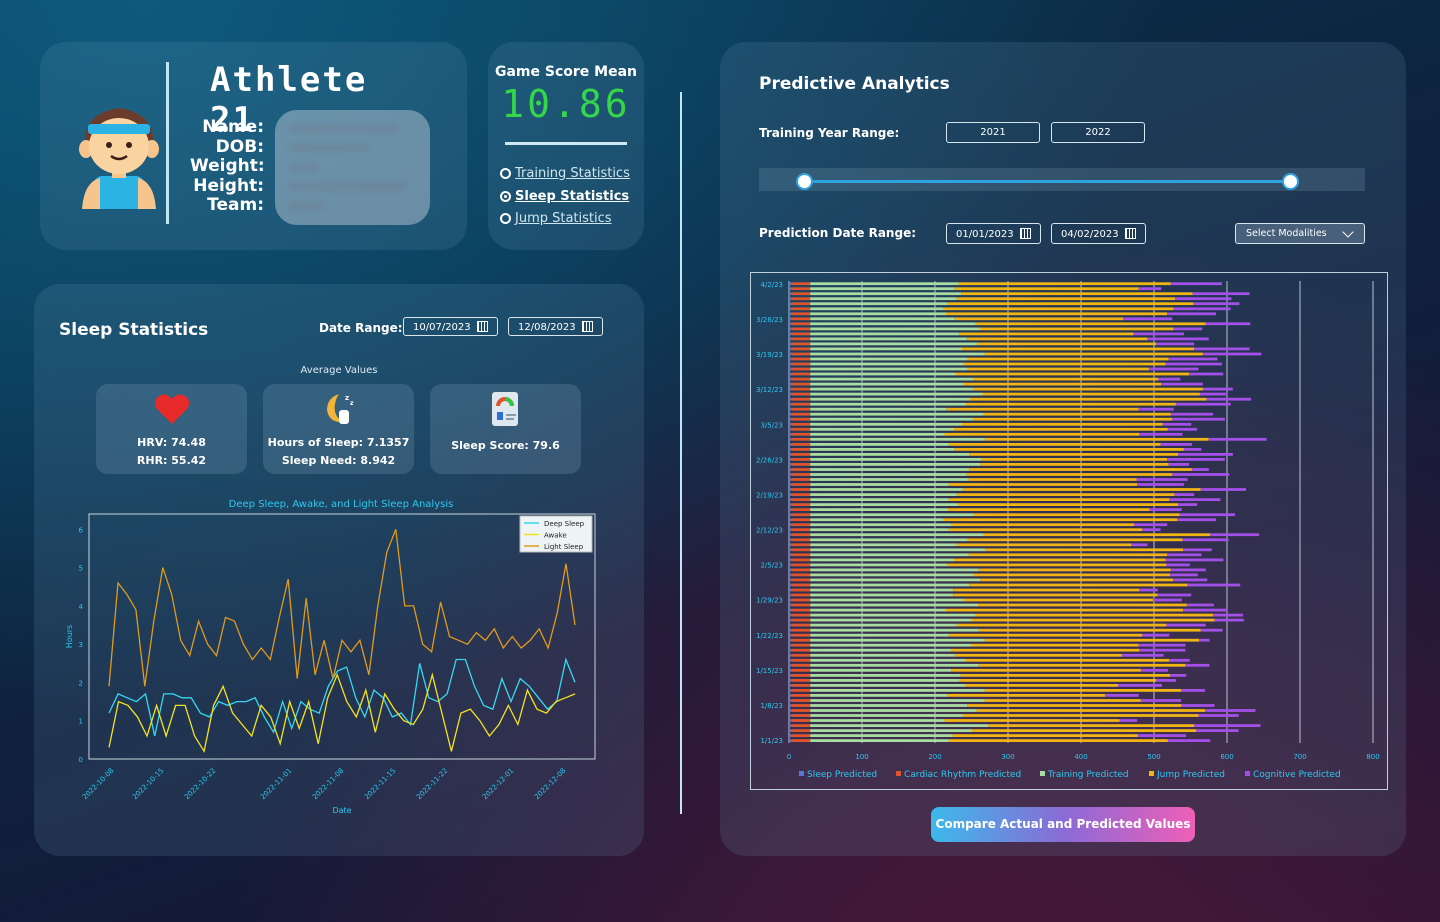  I want to click on x-tick-label: 0, so click(789, 757).